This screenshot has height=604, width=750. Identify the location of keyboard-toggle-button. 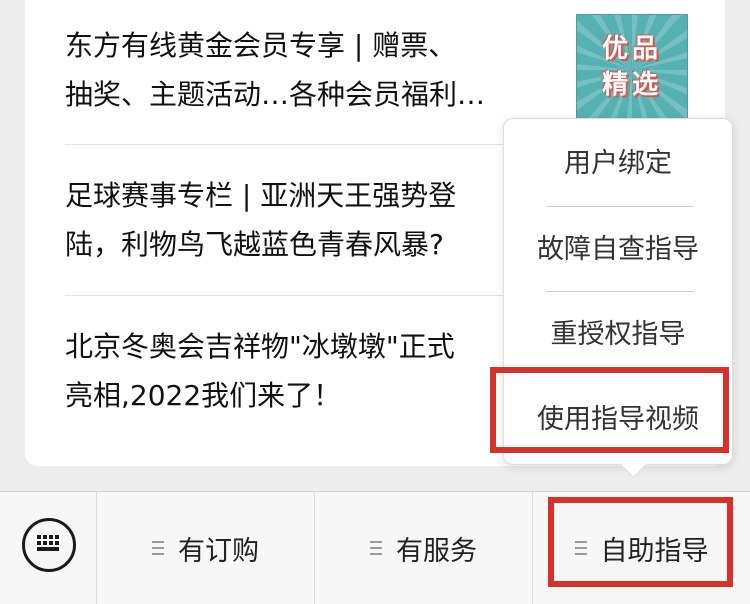
(48, 548).